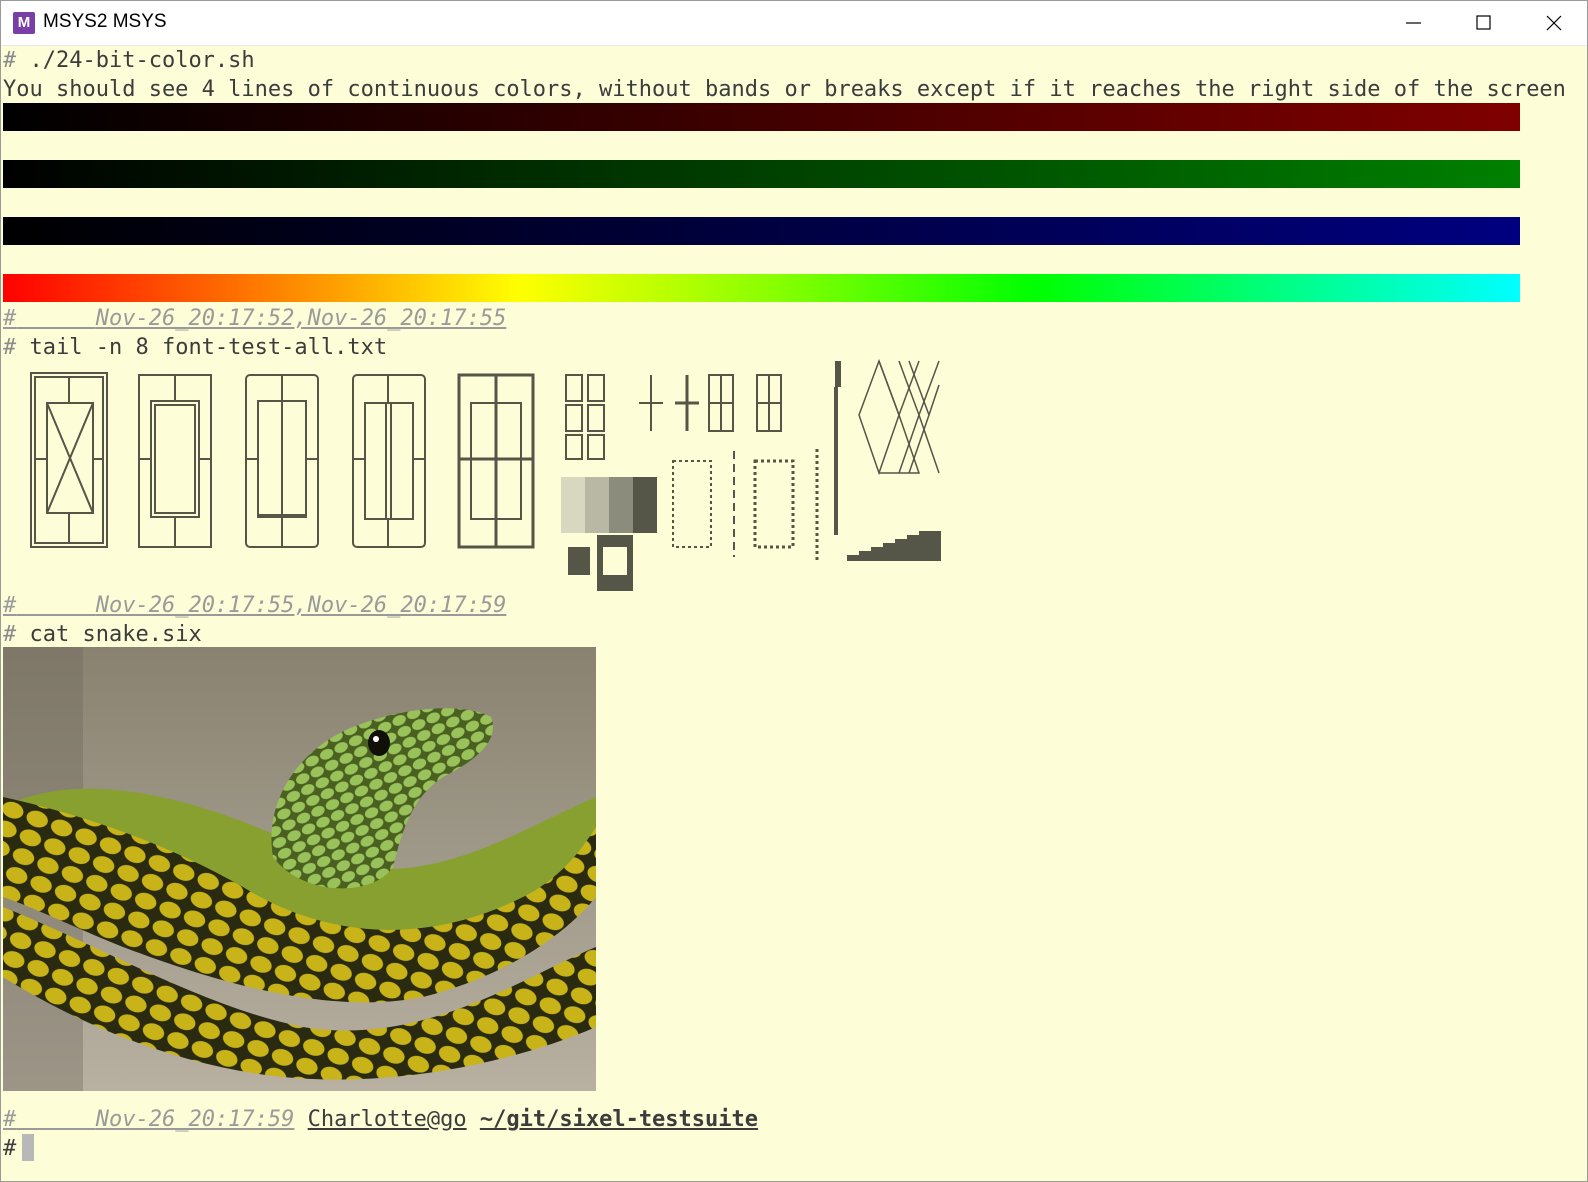  I want to click on close-icon, so click(1554, 23).